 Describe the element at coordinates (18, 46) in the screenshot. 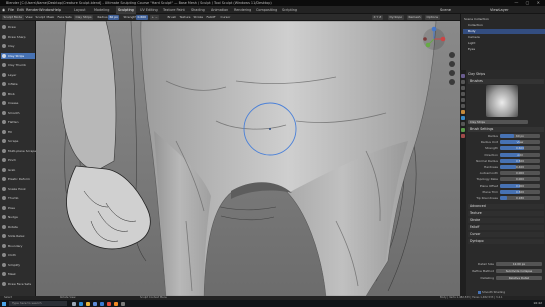

I see `tool-clay: Clay` at that location.